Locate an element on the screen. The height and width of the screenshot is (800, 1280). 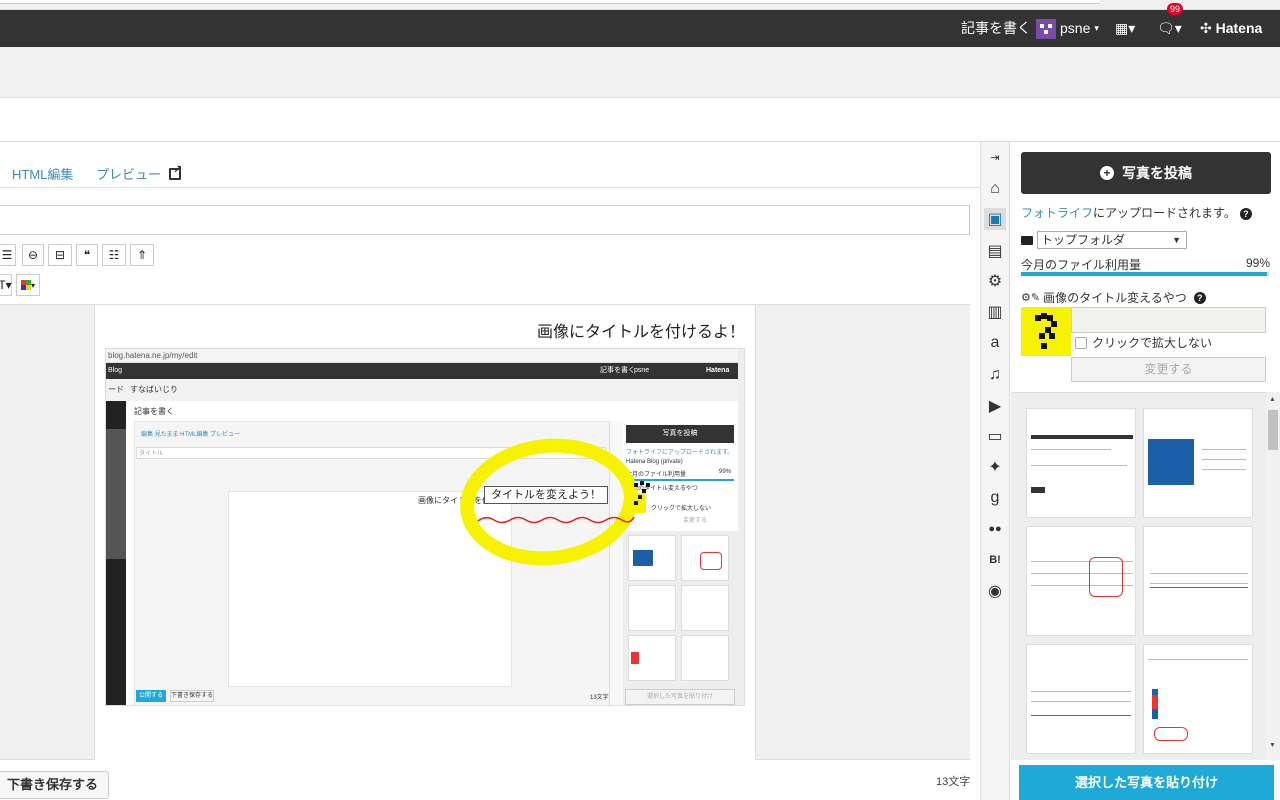
blog-header-band is located at coordinates (640, 72).